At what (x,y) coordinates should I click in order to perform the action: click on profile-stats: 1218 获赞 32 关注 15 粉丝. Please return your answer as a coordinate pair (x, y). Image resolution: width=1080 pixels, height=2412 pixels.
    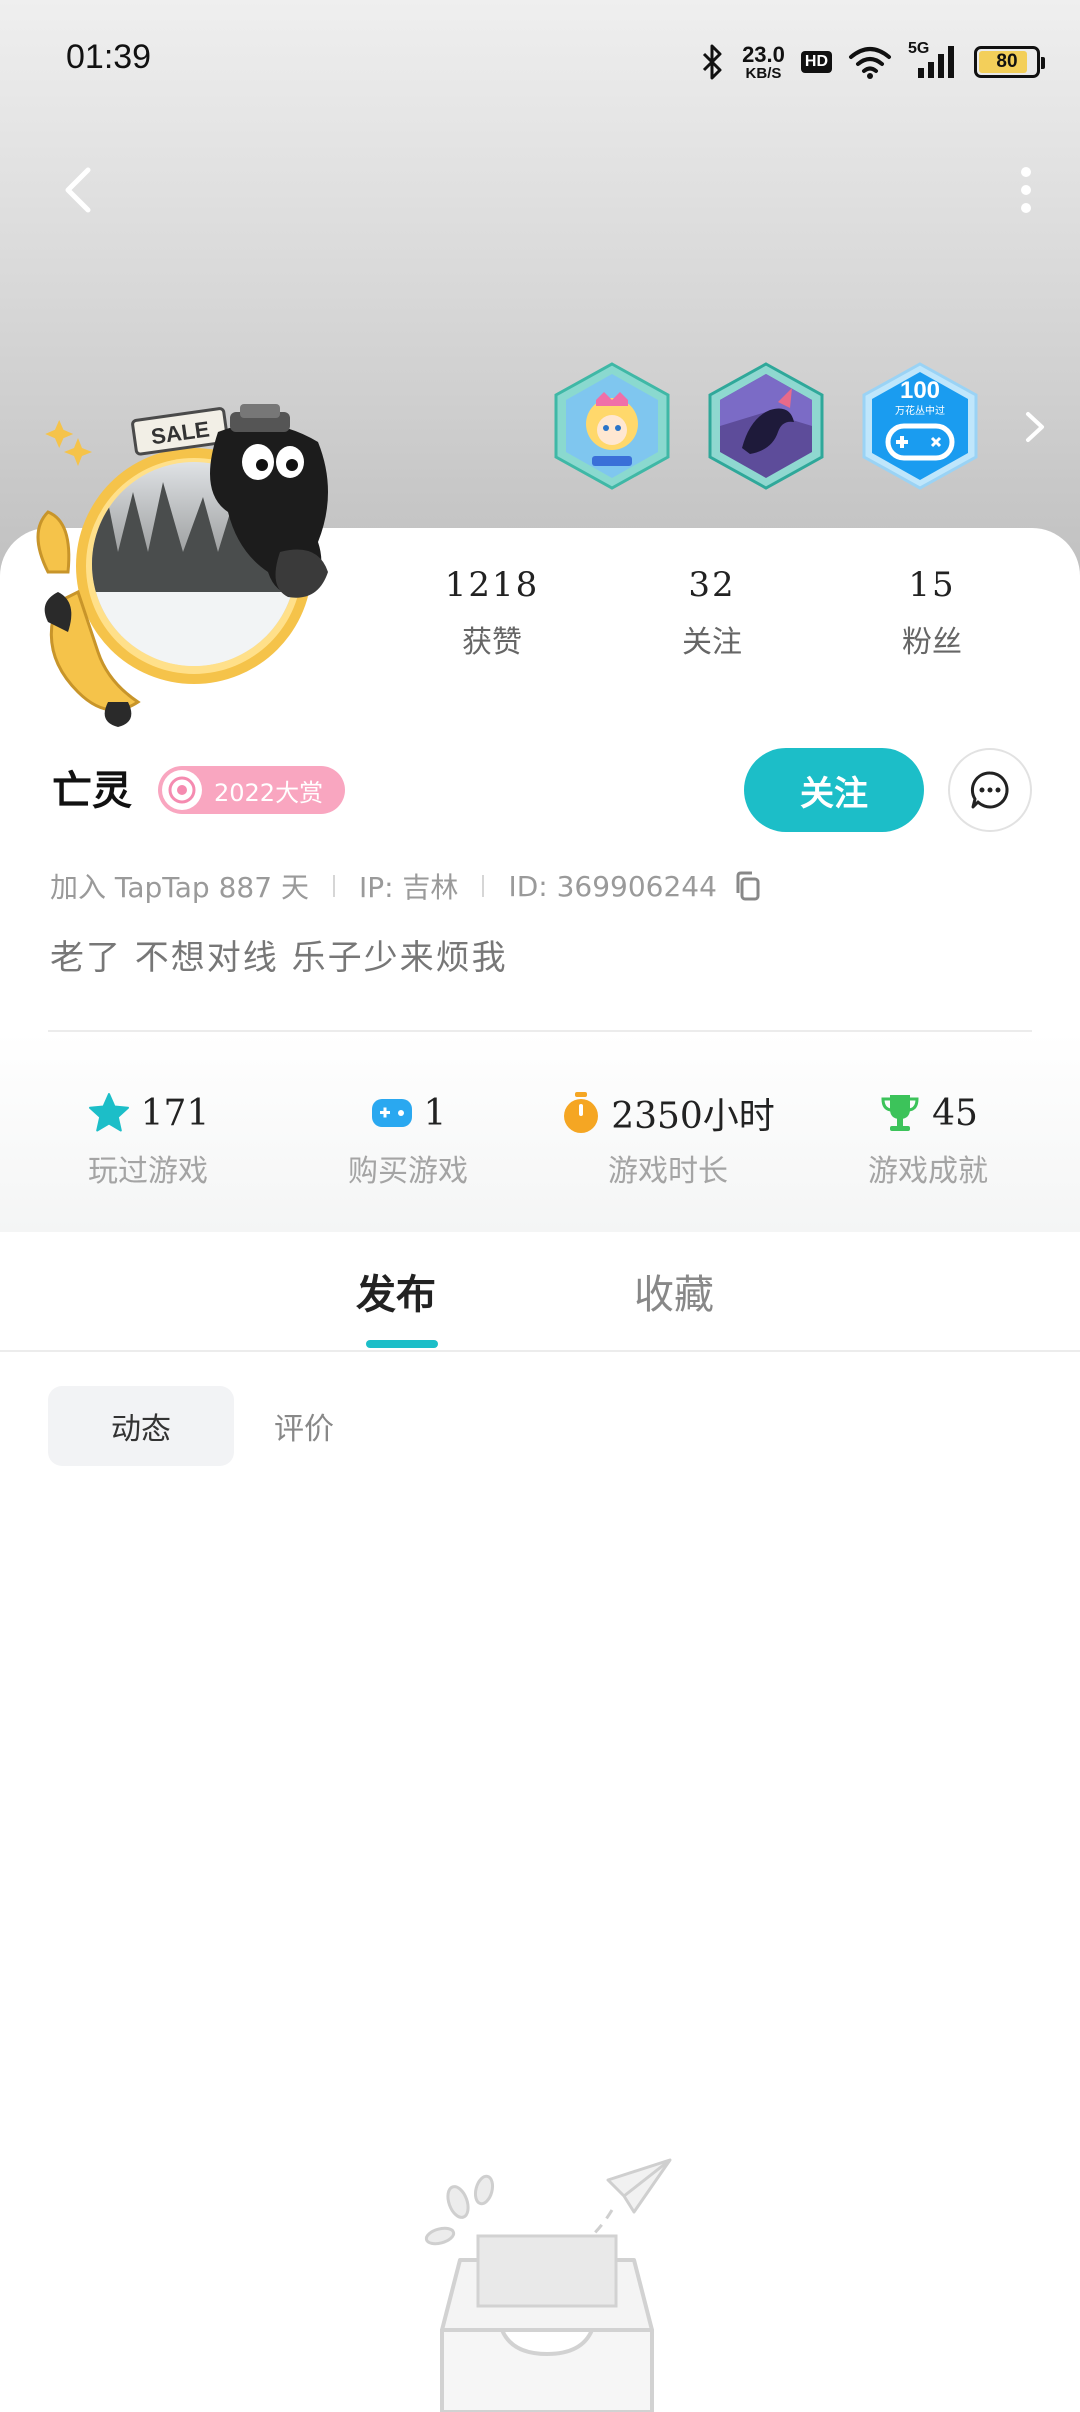
    Looking at the image, I should click on (712, 613).